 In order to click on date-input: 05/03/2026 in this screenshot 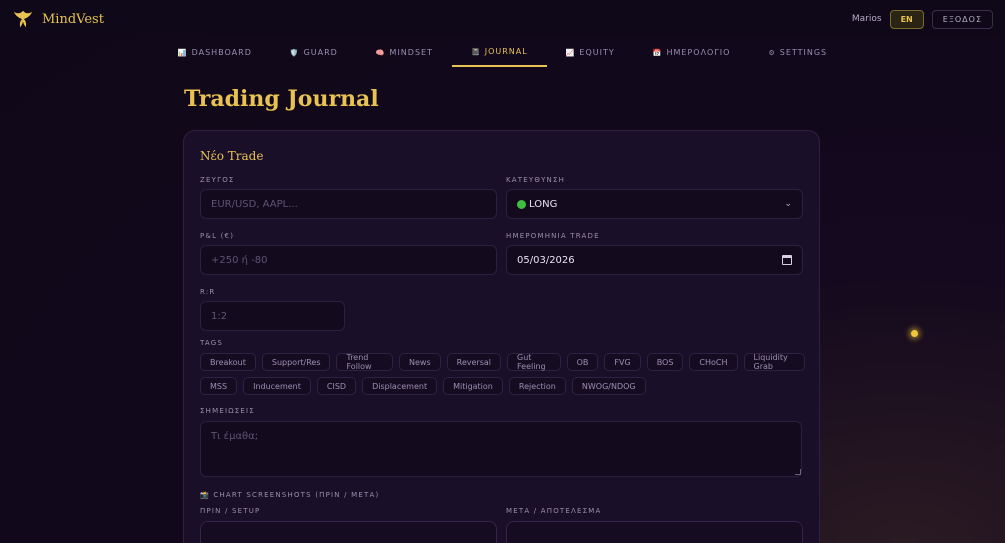, I will do `click(654, 260)`.